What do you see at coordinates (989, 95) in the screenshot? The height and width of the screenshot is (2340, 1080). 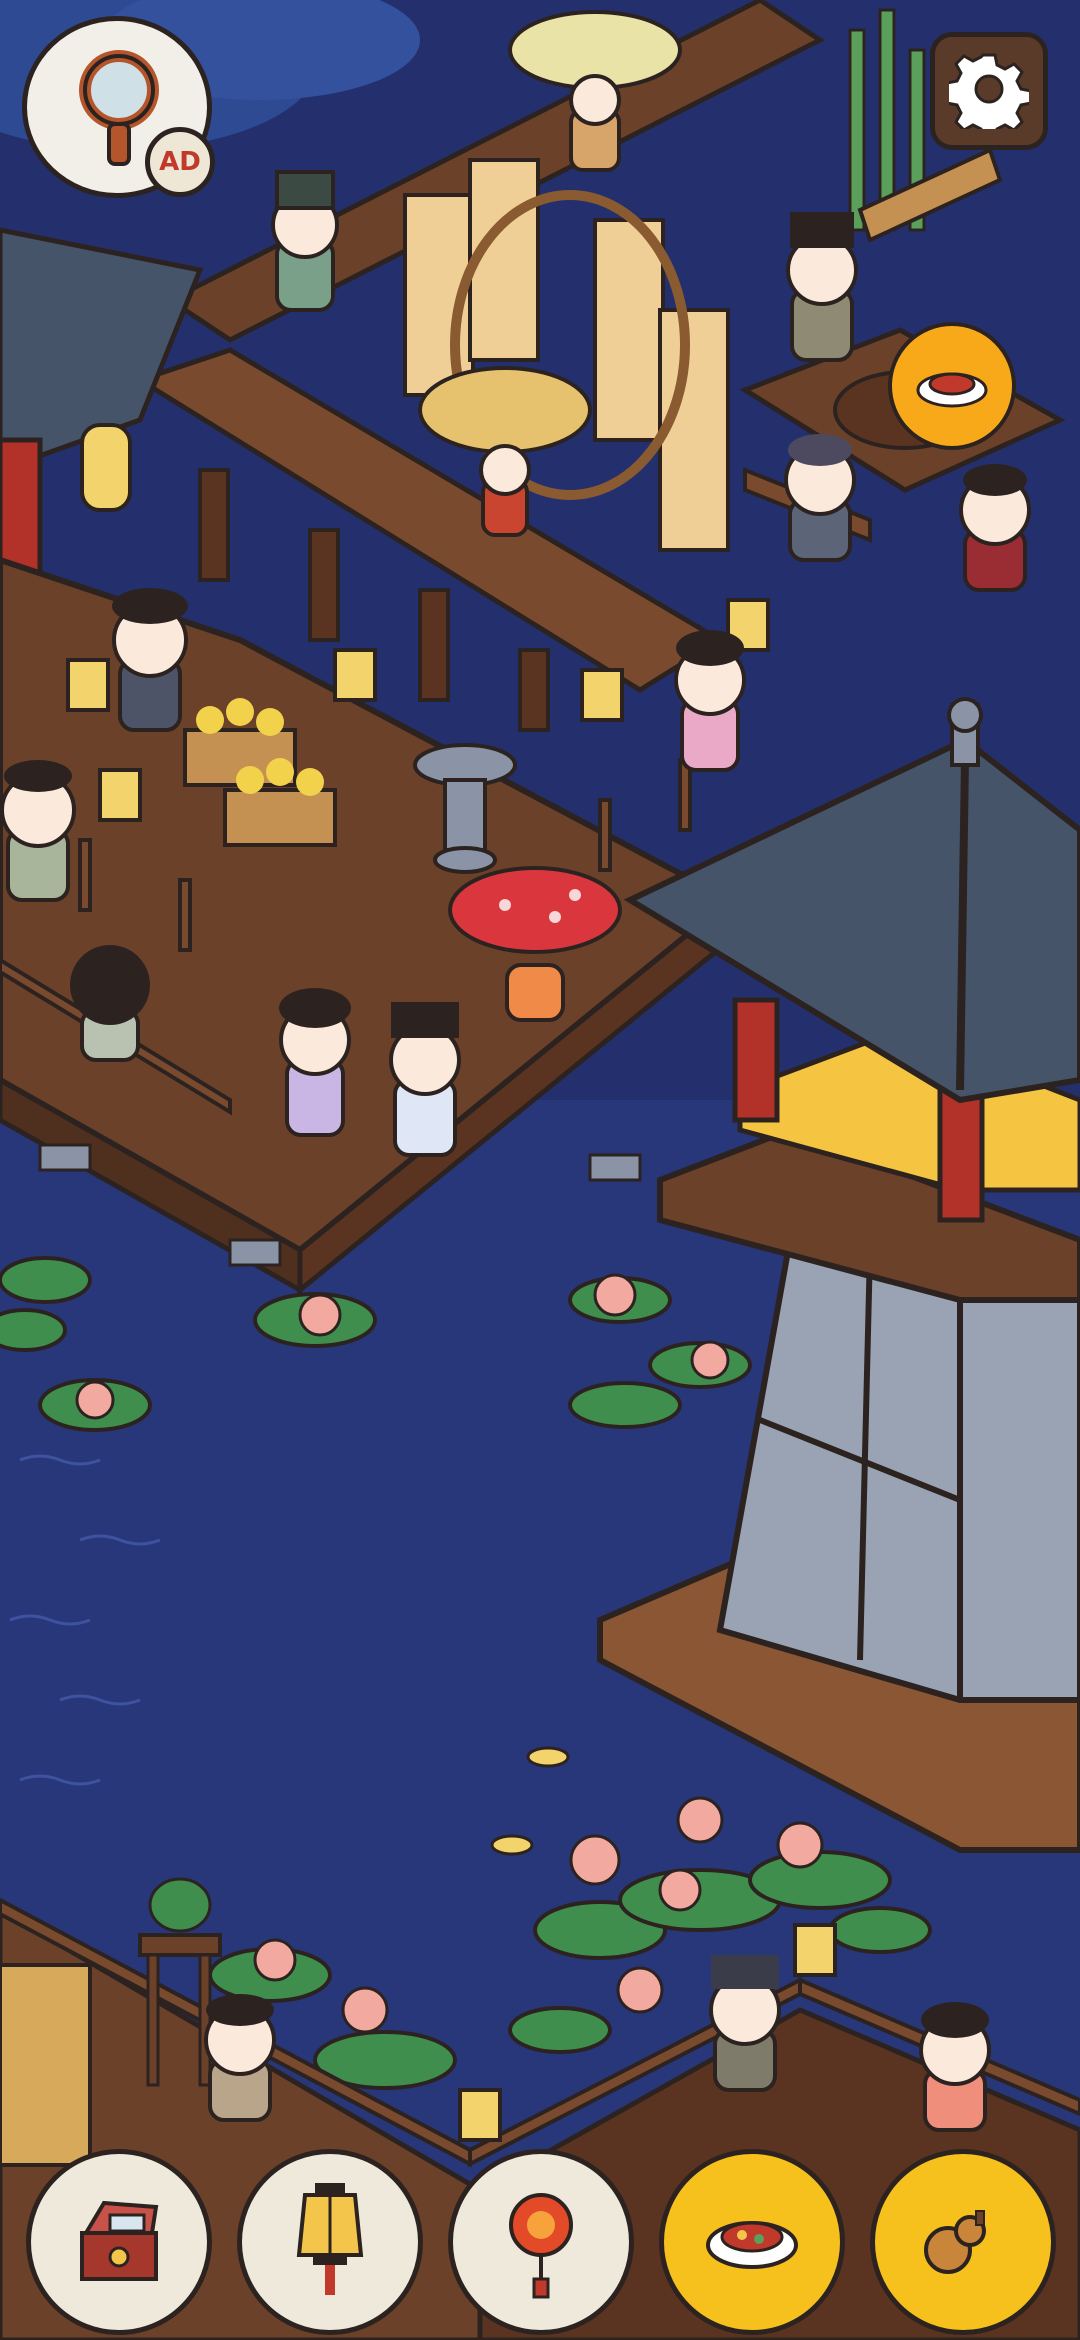 I see `gear-icon` at bounding box center [989, 95].